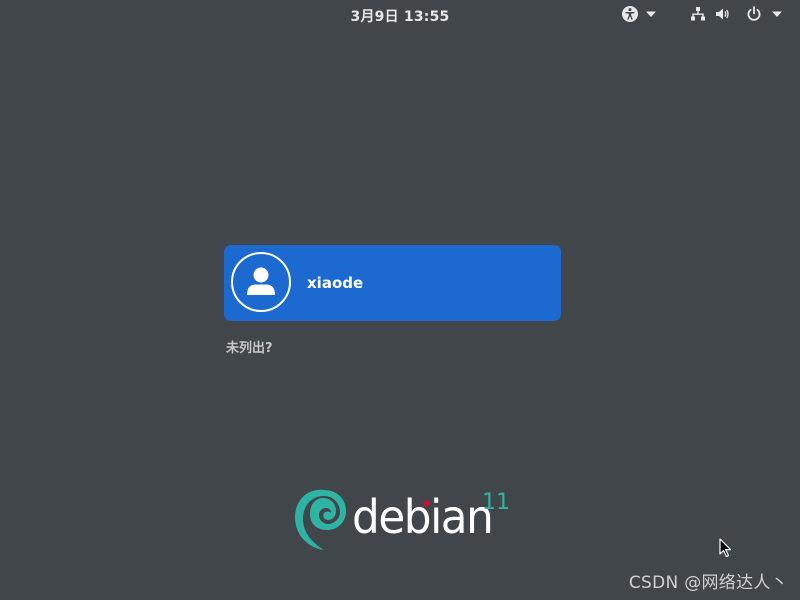 This screenshot has height=600, width=800. I want to click on user-name: xiaode, so click(335, 283).